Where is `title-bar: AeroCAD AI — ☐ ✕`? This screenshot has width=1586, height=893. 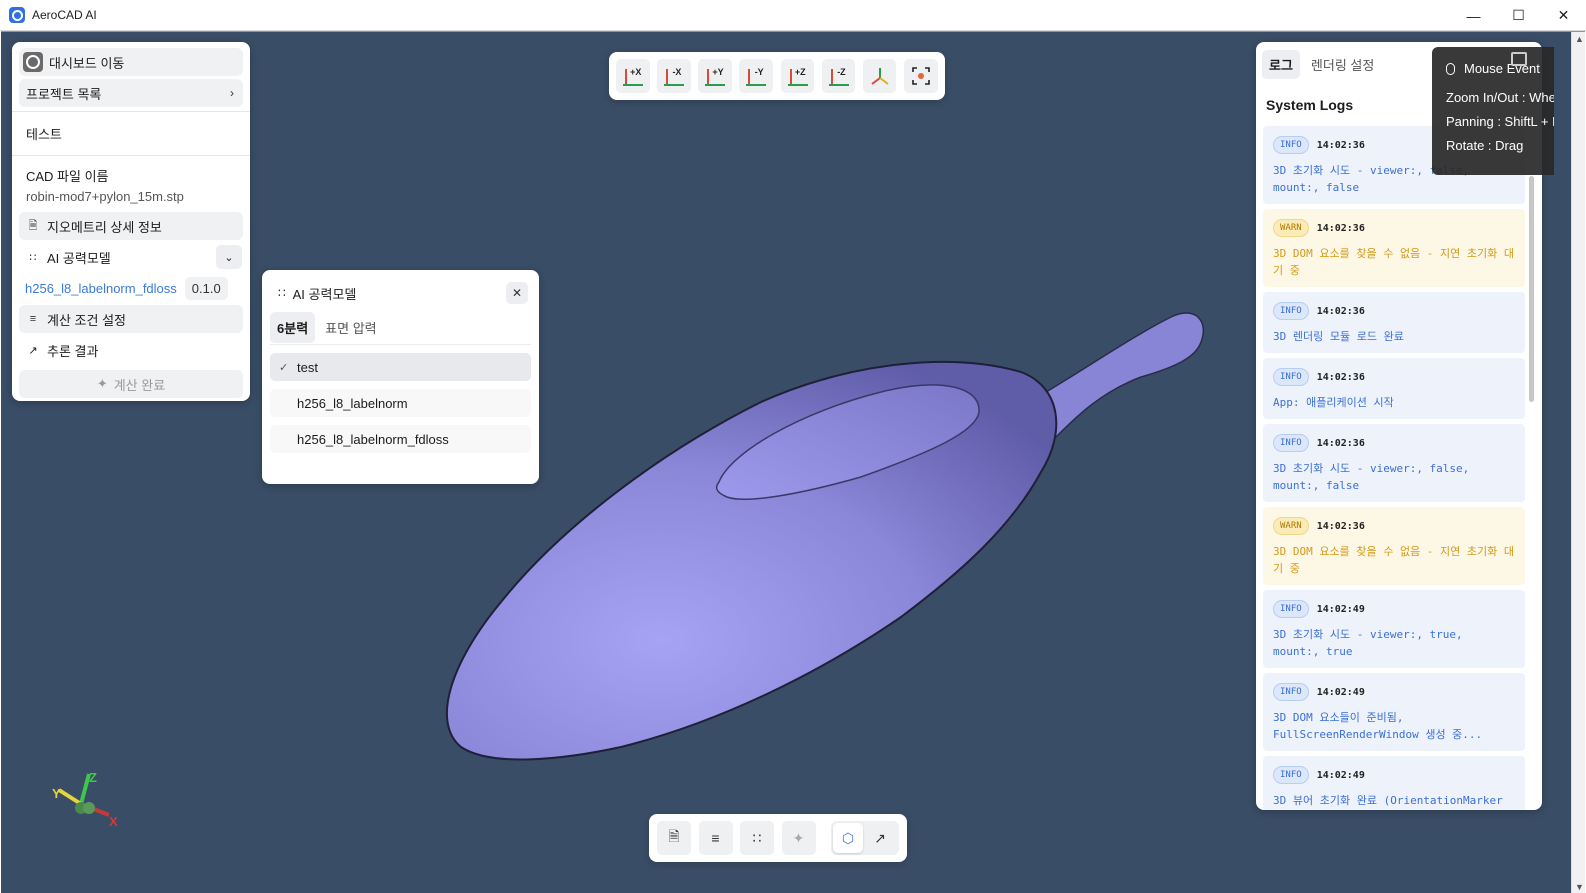
title-bar: AeroCAD AI — ☐ ✕ is located at coordinates (793, 15).